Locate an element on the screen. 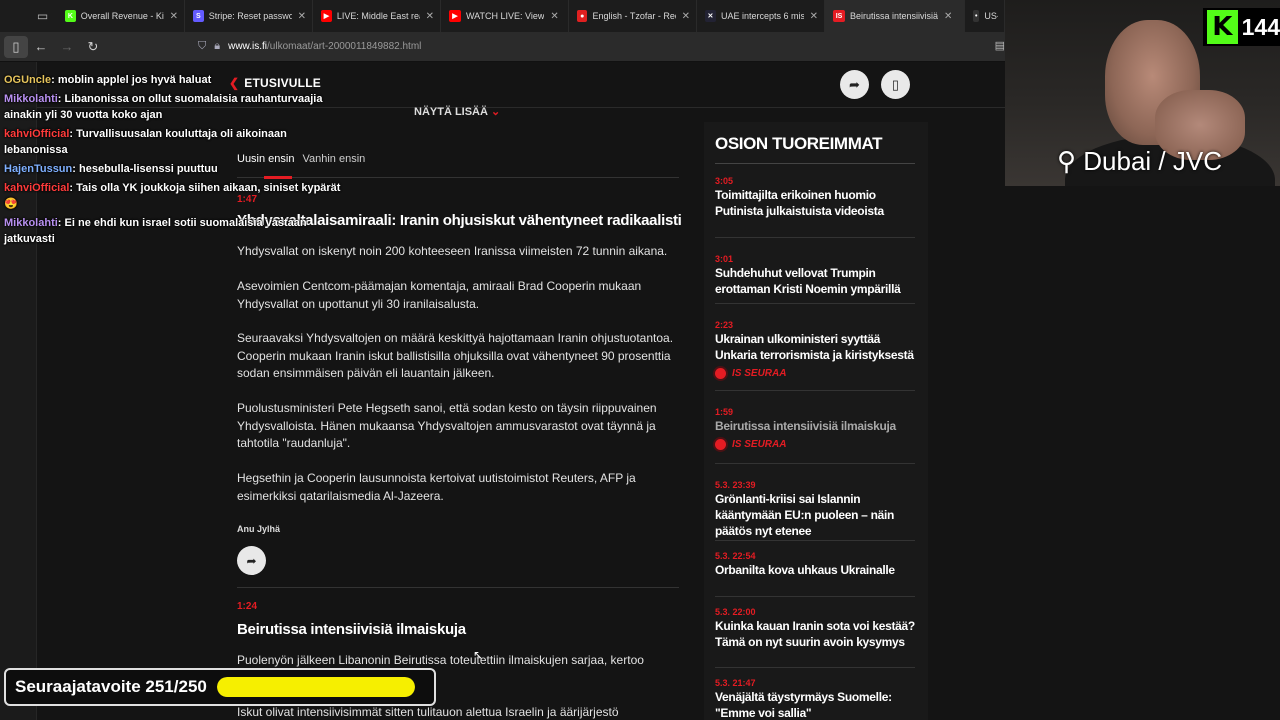  sidebar-toggle-icon: ▯ is located at coordinates (16, 46).